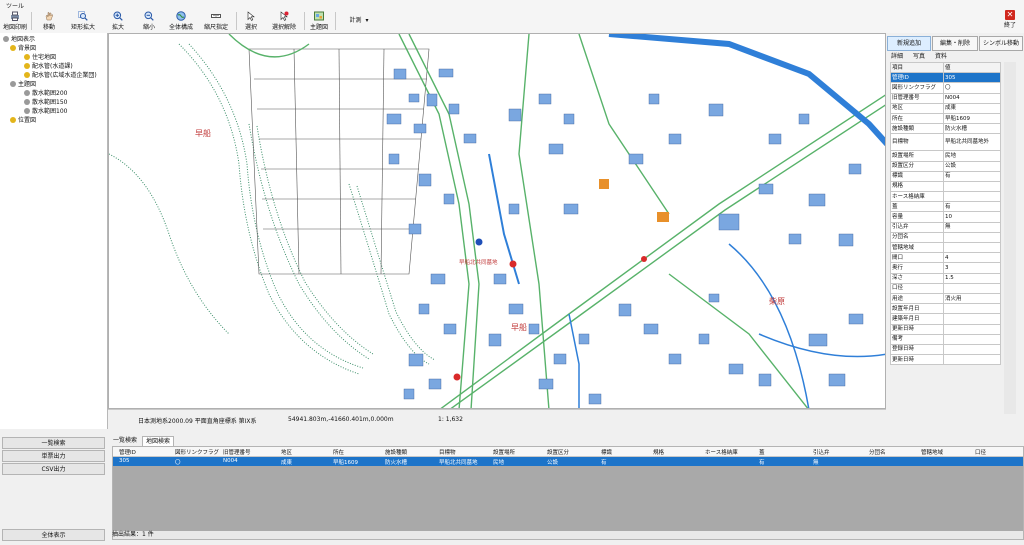 The image size is (1024, 545). Describe the element at coordinates (504, 452) in the screenshot. I see `column-header: 設置場所` at that location.